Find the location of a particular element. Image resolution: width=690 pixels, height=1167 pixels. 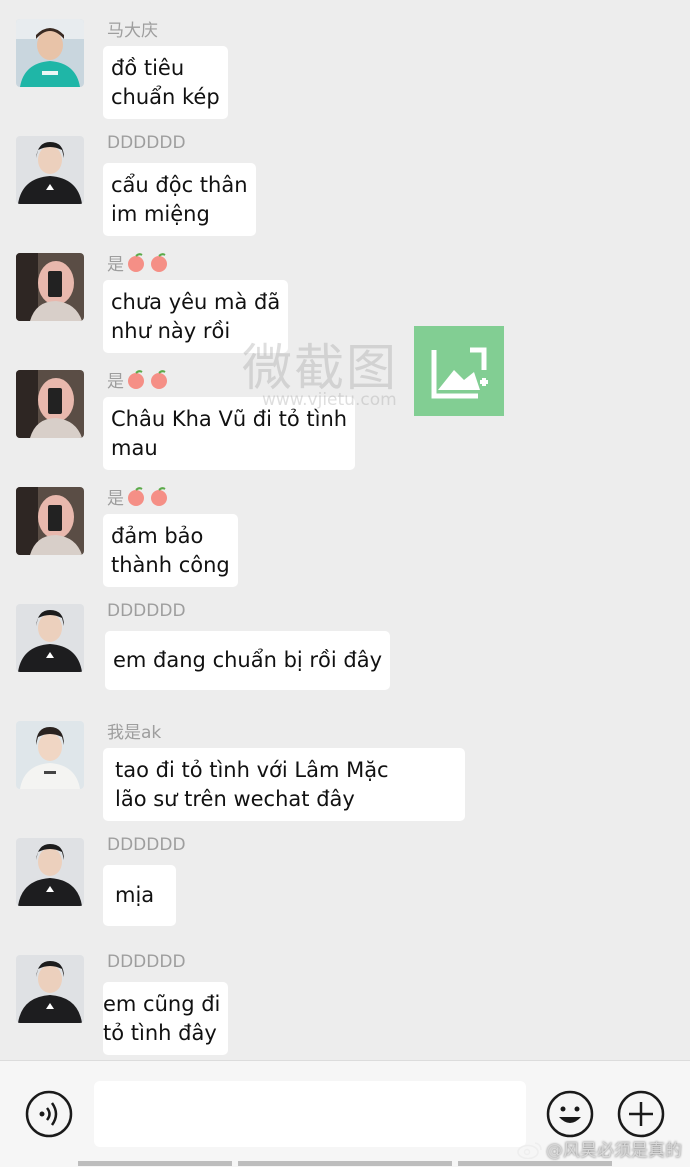

weibo-watermark: @风昊必须是真的 is located at coordinates (599, 1148).